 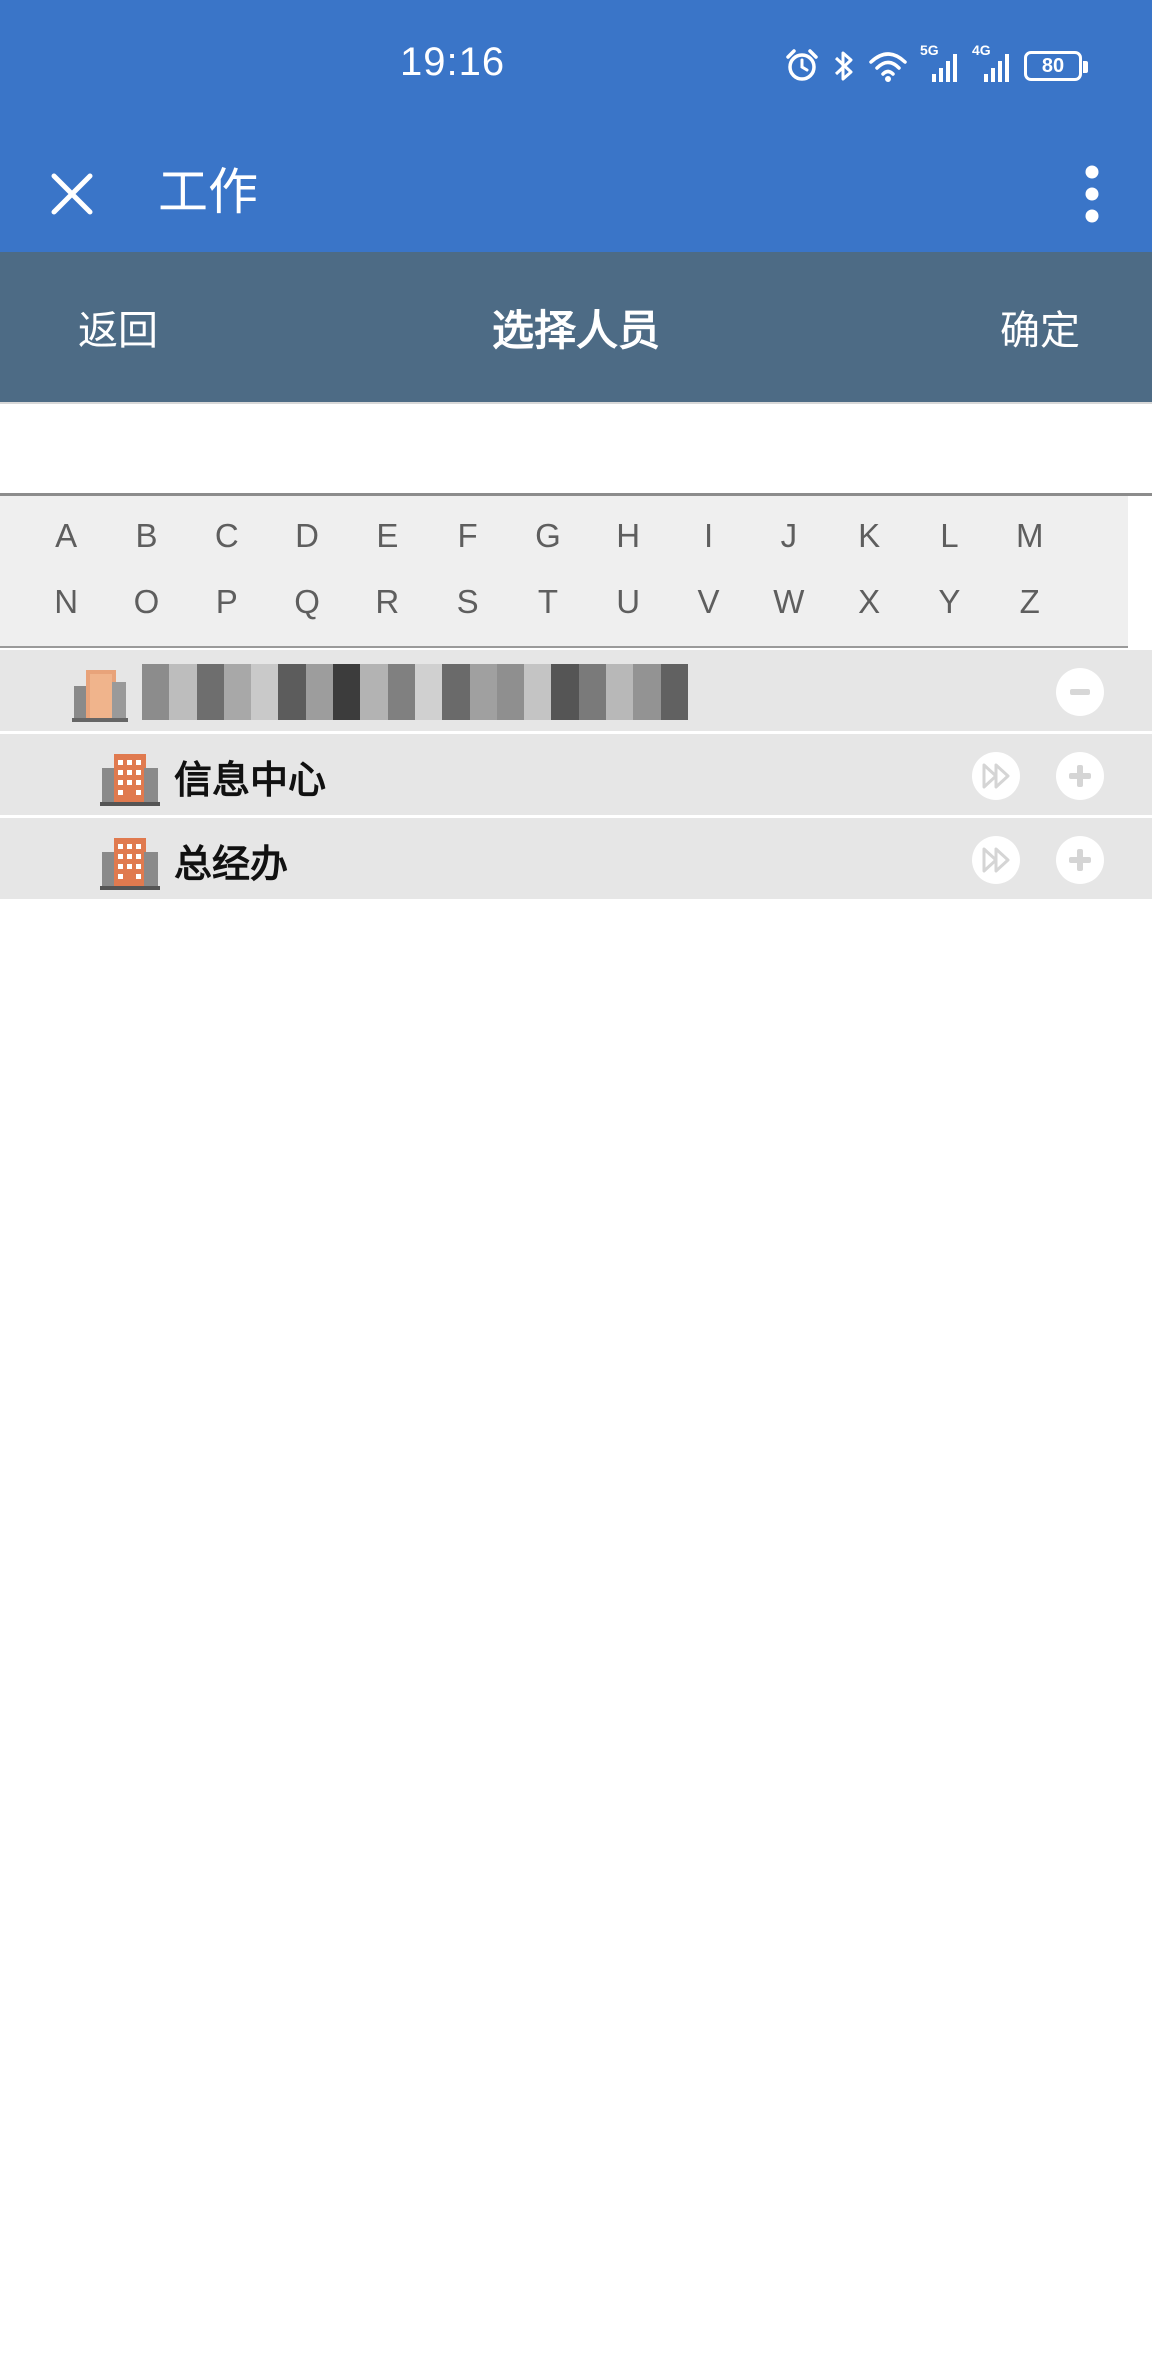 I want to click on search-area, so click(x=576, y=449).